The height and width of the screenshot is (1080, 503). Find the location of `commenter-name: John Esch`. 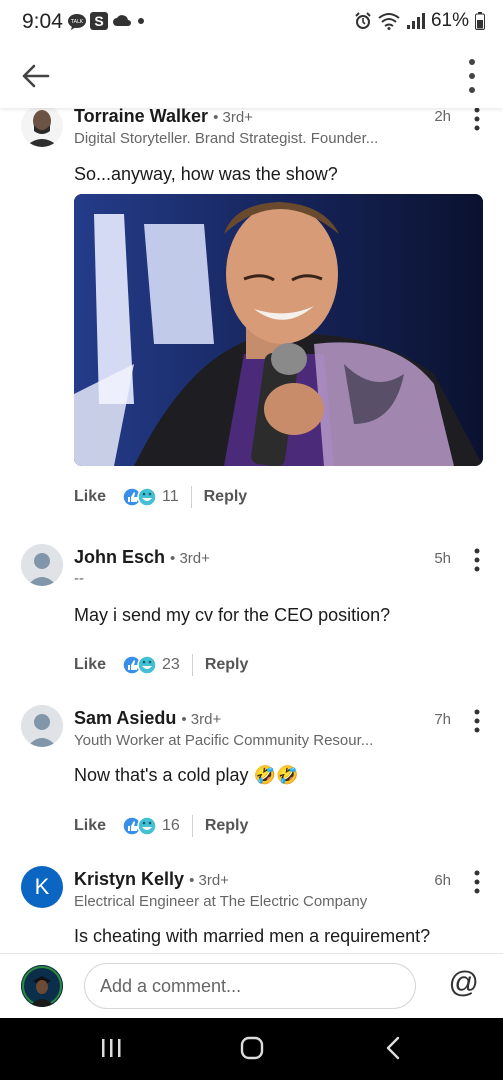

commenter-name: John Esch is located at coordinates (119, 557).